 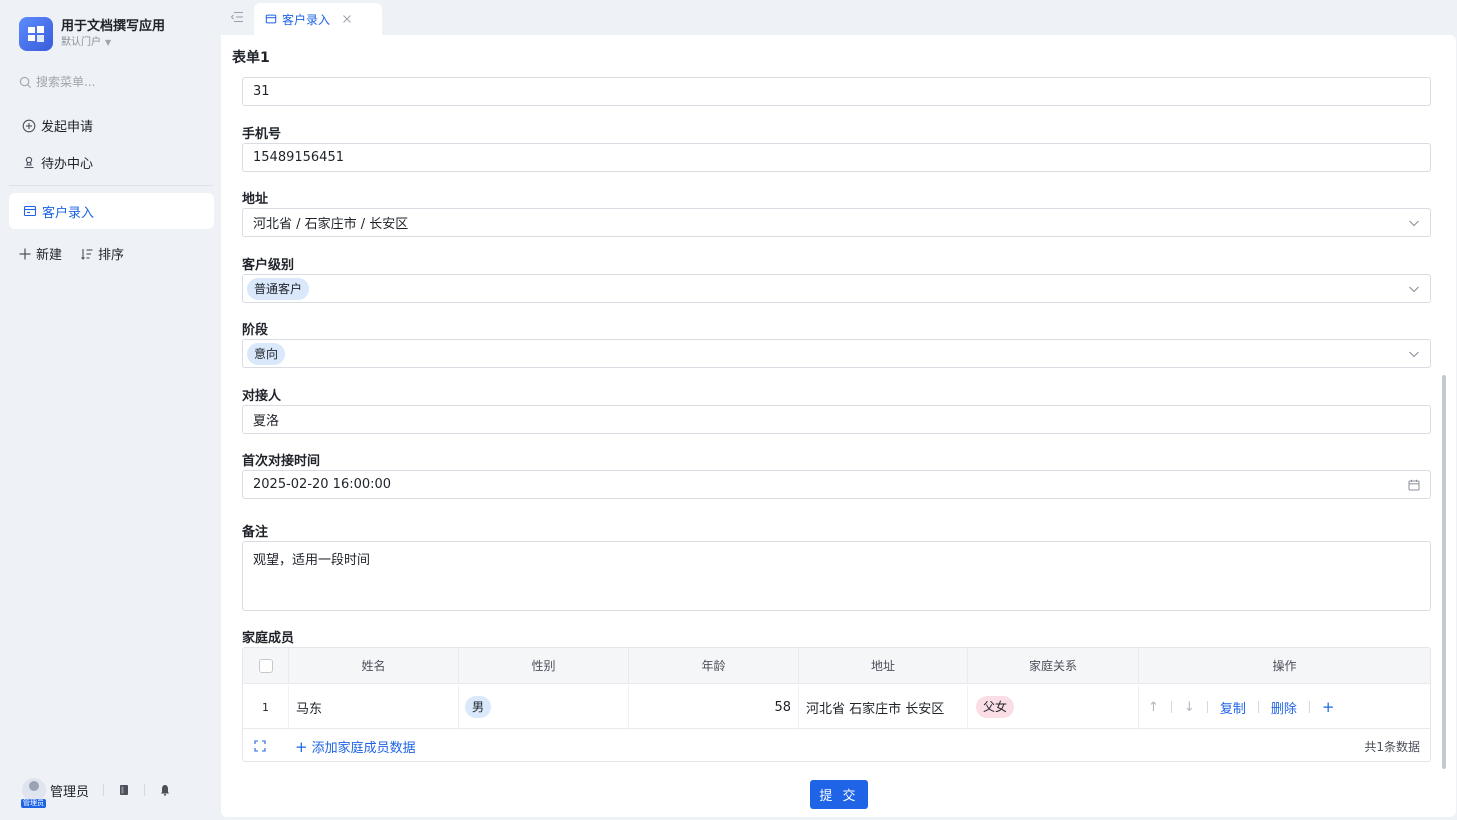 What do you see at coordinates (1189, 707) in the screenshot?
I see `move-down-icon: ↓` at bounding box center [1189, 707].